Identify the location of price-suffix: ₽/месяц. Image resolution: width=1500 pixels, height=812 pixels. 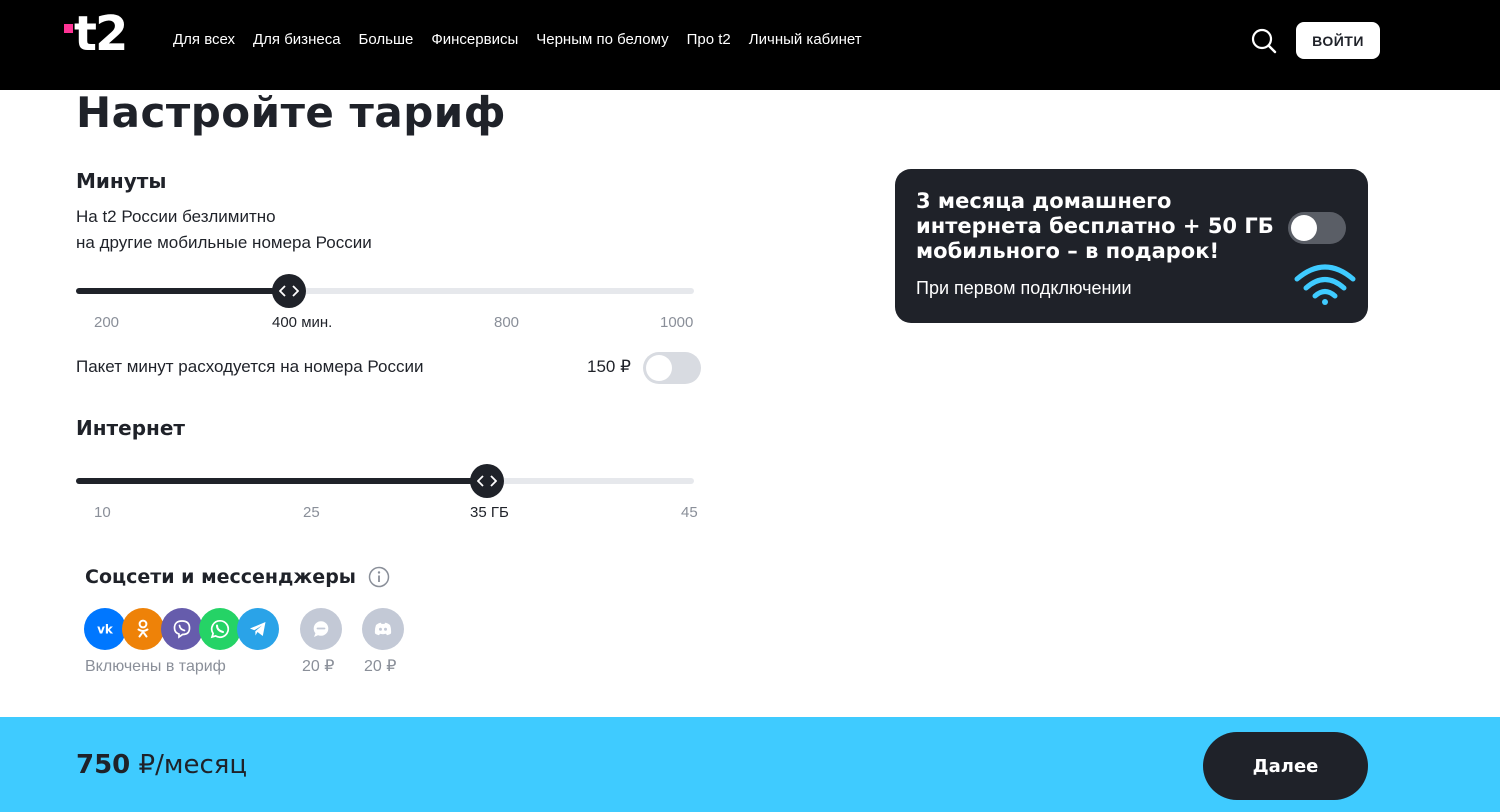
(189, 765).